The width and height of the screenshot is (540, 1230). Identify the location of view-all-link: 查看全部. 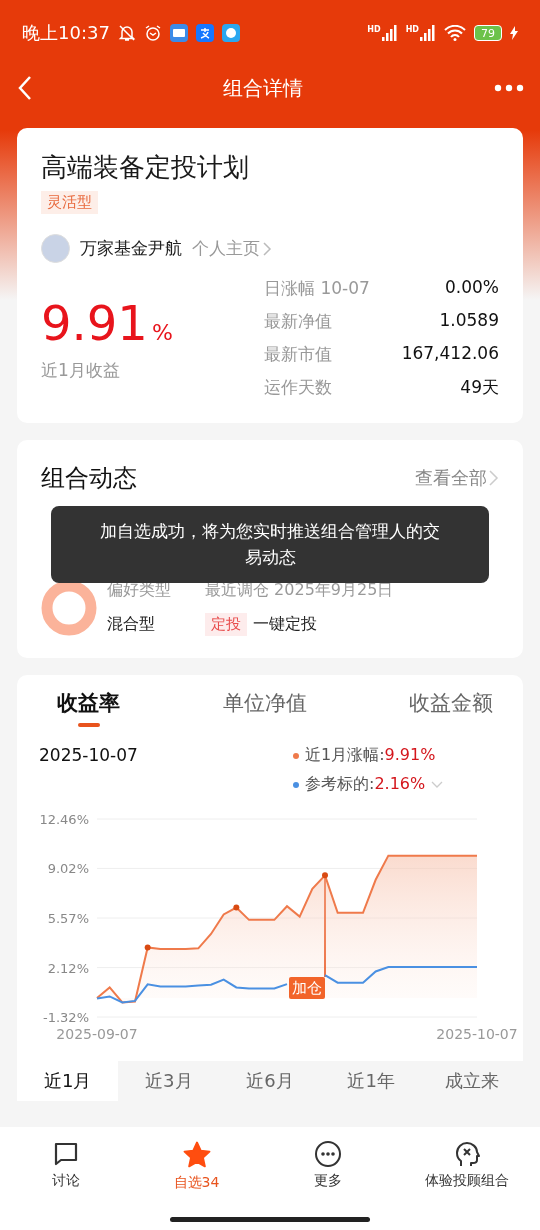
(457, 478).